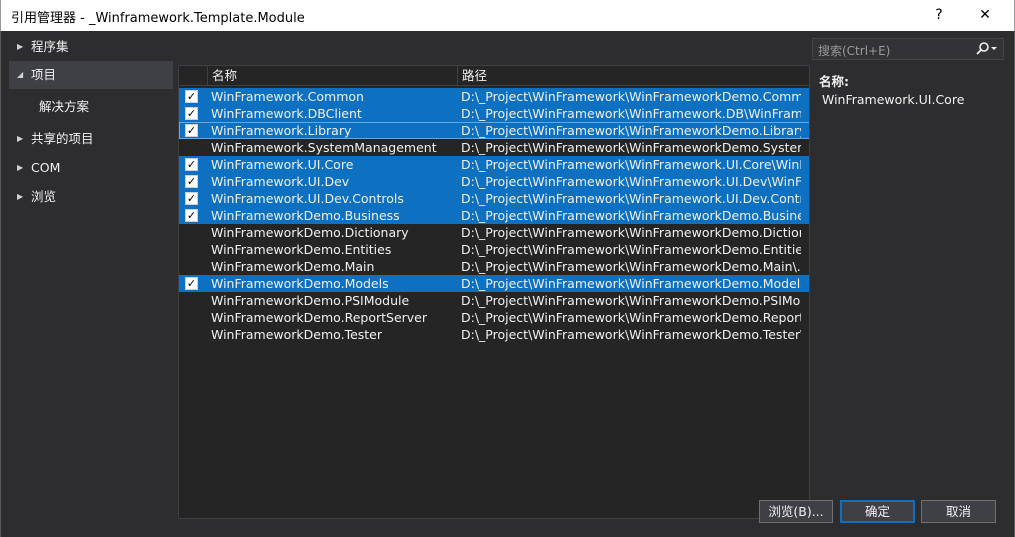  Describe the element at coordinates (287, 96) in the screenshot. I see `project-name: WinFramework.Common` at that location.